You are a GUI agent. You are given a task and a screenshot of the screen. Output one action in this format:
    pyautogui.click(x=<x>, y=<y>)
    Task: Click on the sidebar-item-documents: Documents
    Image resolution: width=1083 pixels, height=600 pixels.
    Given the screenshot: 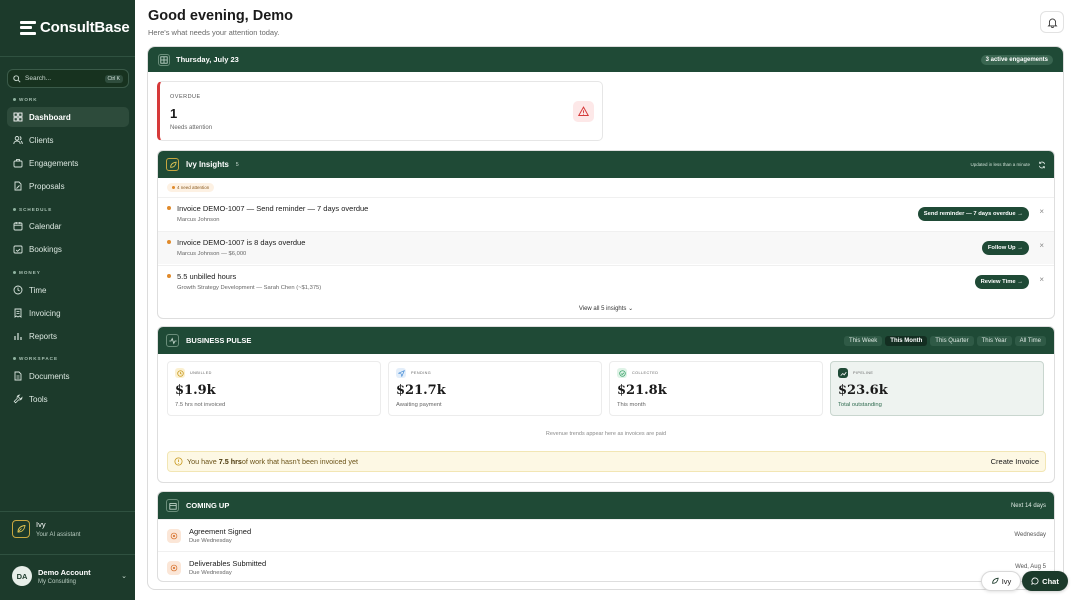 What is the action you would take?
    pyautogui.click(x=68, y=376)
    